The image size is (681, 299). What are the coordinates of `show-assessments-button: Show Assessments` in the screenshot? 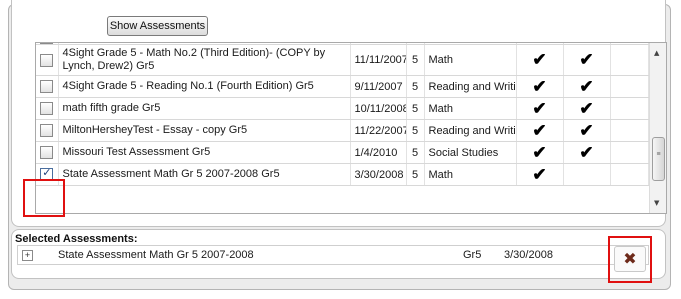 It's located at (157, 26).